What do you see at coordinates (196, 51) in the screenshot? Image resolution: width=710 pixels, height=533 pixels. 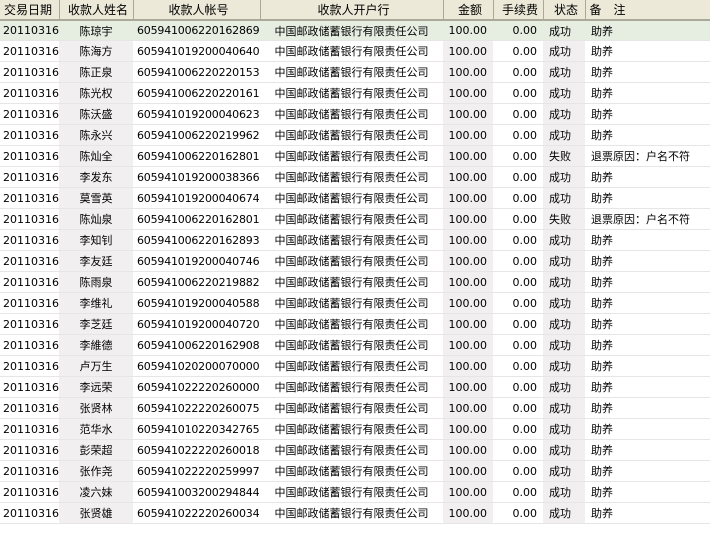 I see `cell-payee-account: 605941019200040640` at bounding box center [196, 51].